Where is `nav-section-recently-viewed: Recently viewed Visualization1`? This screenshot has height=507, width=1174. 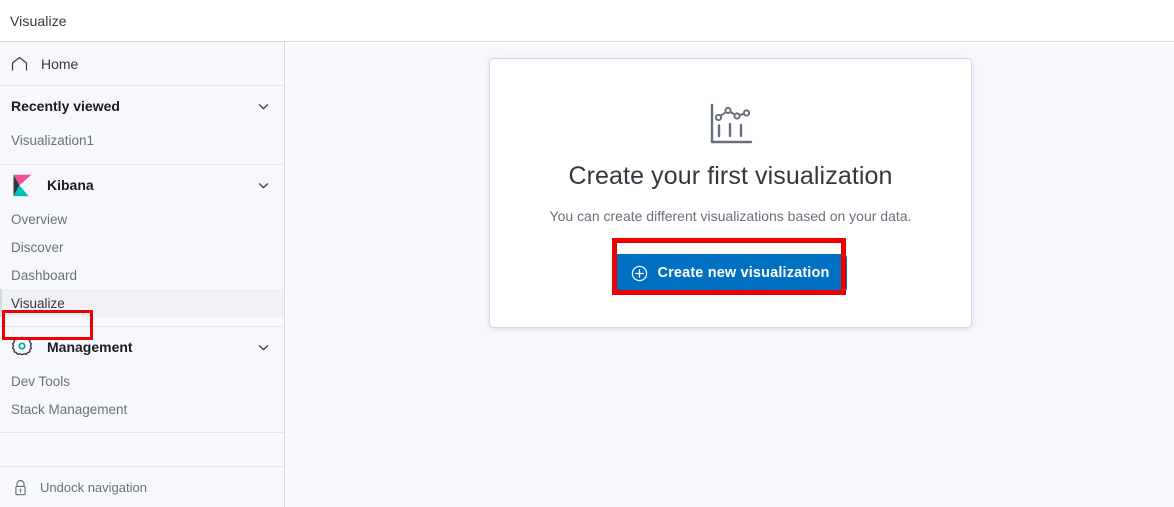 nav-section-recently-viewed: Recently viewed Visualization1 is located at coordinates (142, 125).